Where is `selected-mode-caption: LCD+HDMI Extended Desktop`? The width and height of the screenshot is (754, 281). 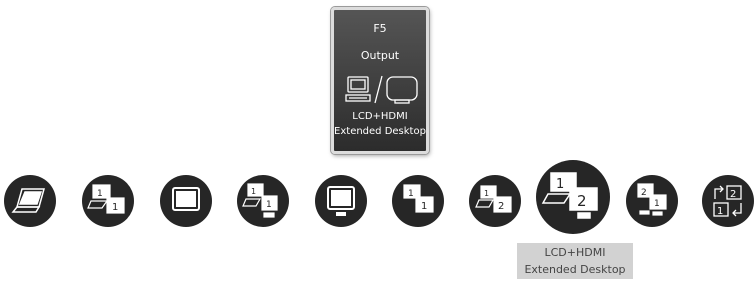 selected-mode-caption: LCD+HDMI Extended Desktop is located at coordinates (575, 261).